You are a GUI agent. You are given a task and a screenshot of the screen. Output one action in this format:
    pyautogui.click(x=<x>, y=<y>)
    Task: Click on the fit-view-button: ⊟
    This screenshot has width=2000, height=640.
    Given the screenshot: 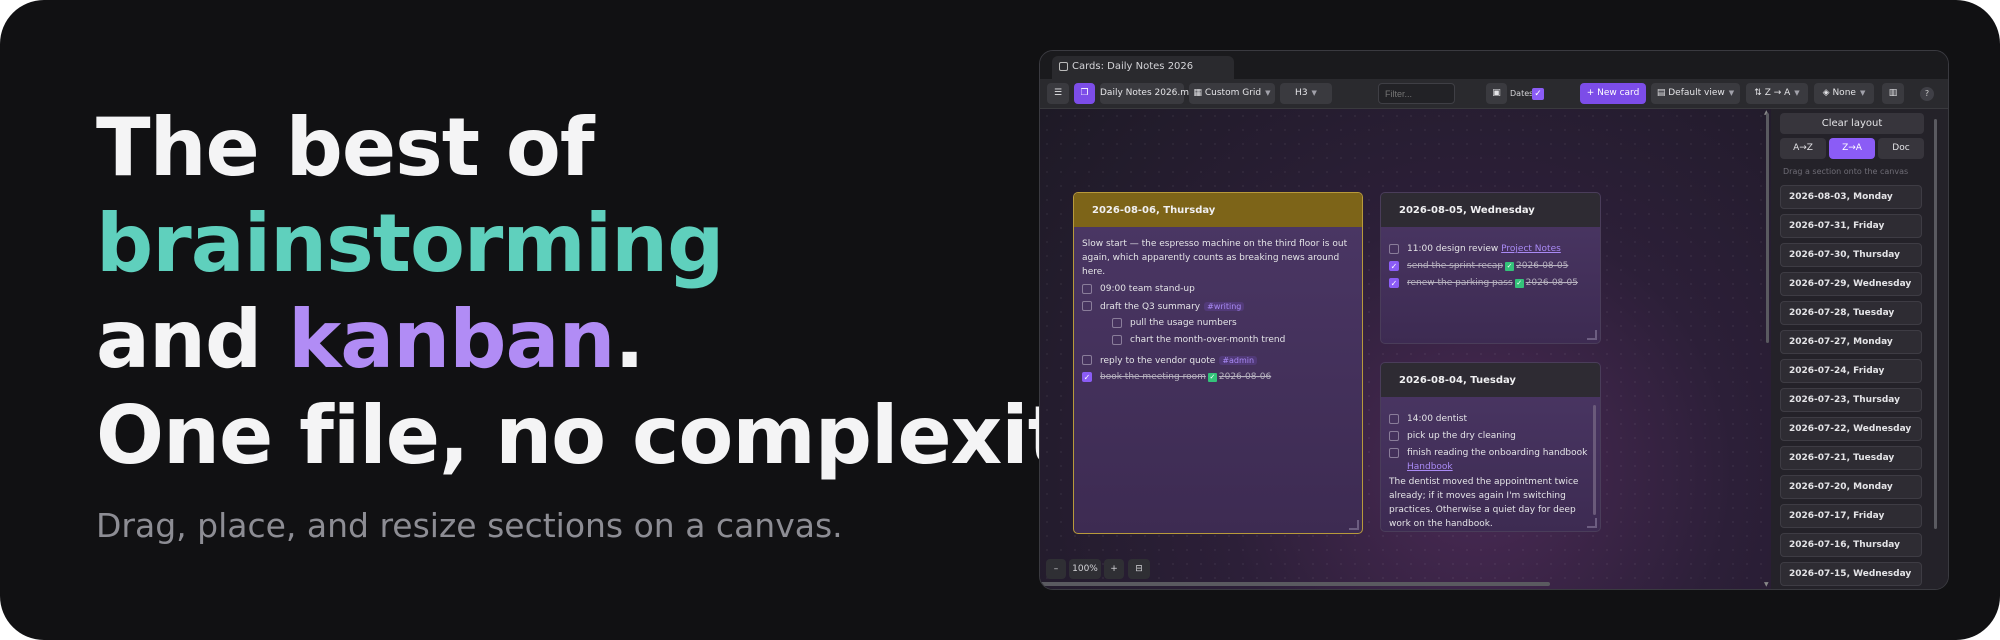 What is the action you would take?
    pyautogui.click(x=1139, y=569)
    